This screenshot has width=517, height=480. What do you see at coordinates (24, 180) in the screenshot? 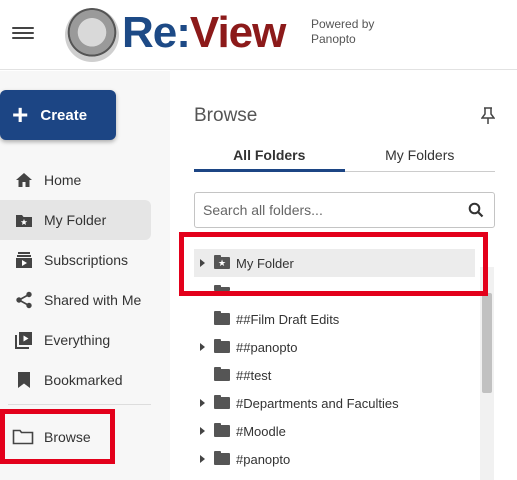
I see `home-icon` at bounding box center [24, 180].